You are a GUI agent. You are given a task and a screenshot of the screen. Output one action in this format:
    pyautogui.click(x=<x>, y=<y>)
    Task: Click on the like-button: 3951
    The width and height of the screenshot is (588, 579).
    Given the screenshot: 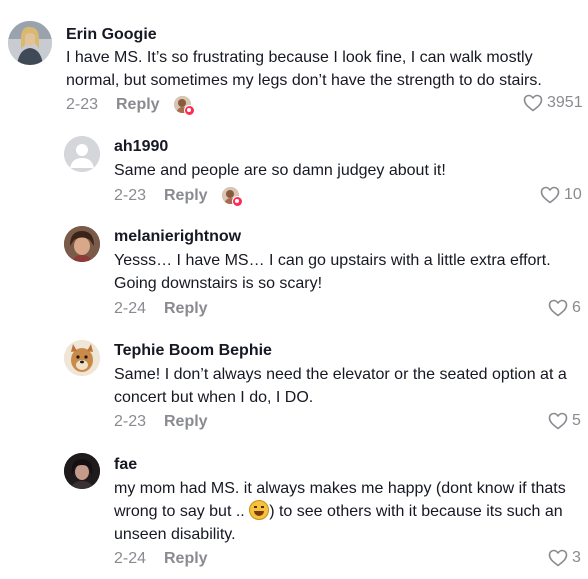 What is the action you would take?
    pyautogui.click(x=553, y=103)
    